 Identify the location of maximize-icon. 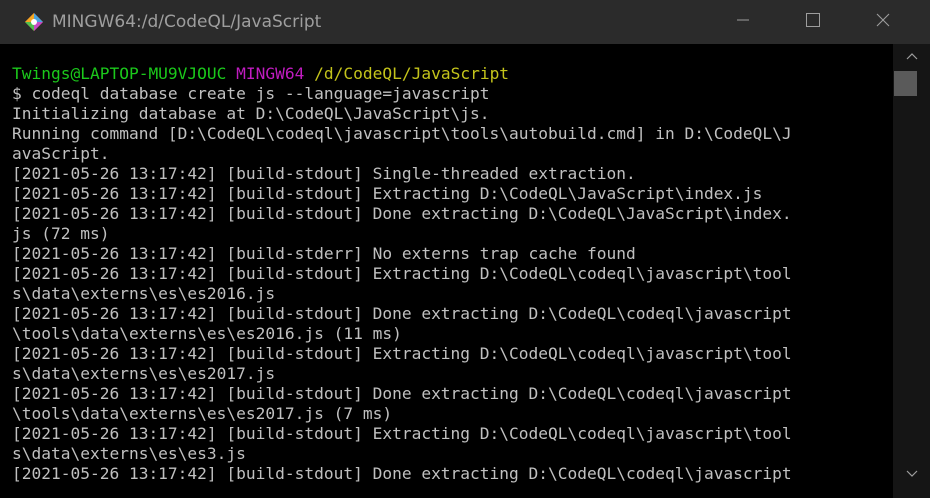
(813, 22).